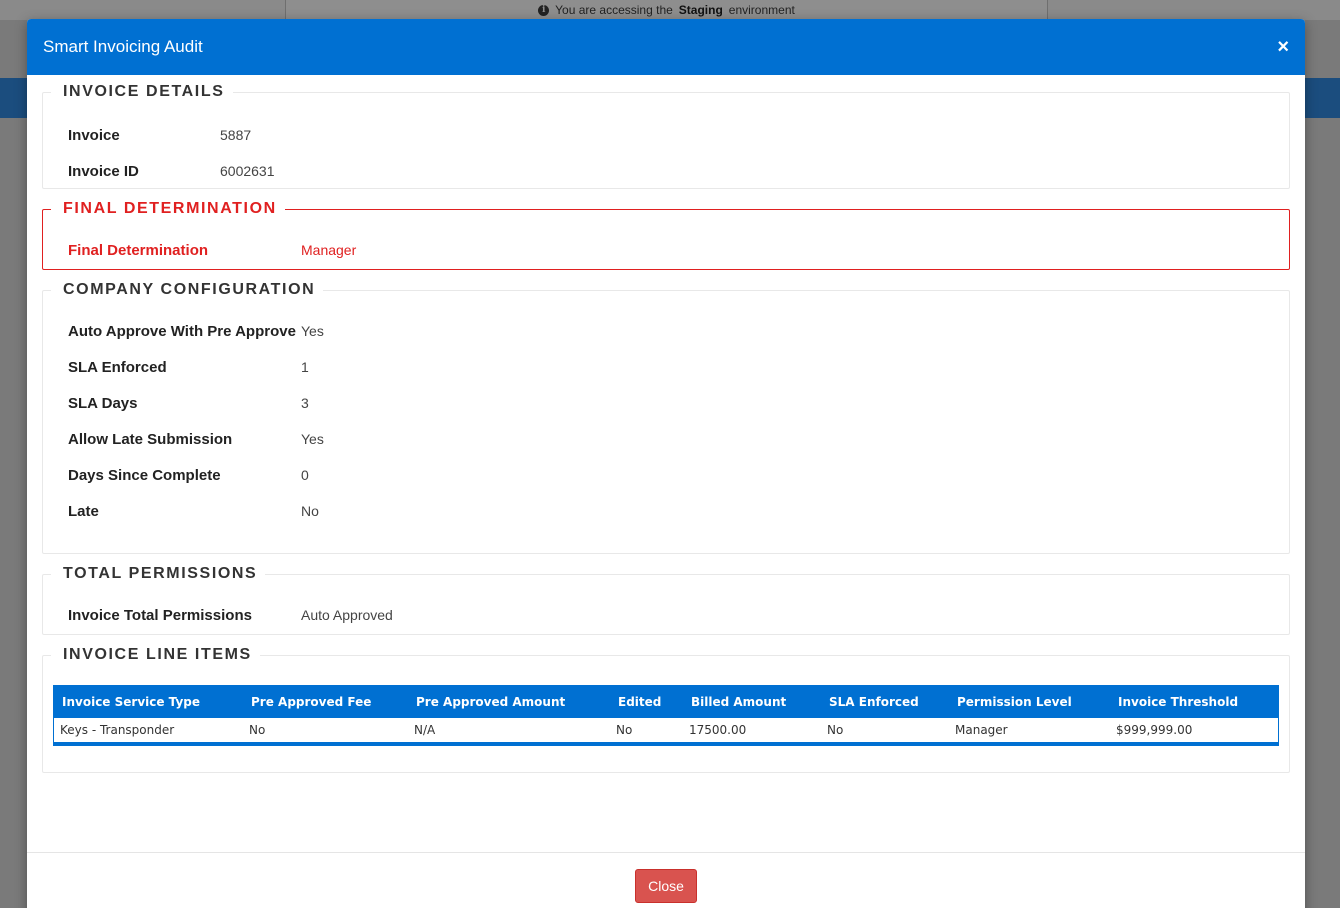  Describe the element at coordinates (247, 171) in the screenshot. I see `detail-value: 6002631` at that location.